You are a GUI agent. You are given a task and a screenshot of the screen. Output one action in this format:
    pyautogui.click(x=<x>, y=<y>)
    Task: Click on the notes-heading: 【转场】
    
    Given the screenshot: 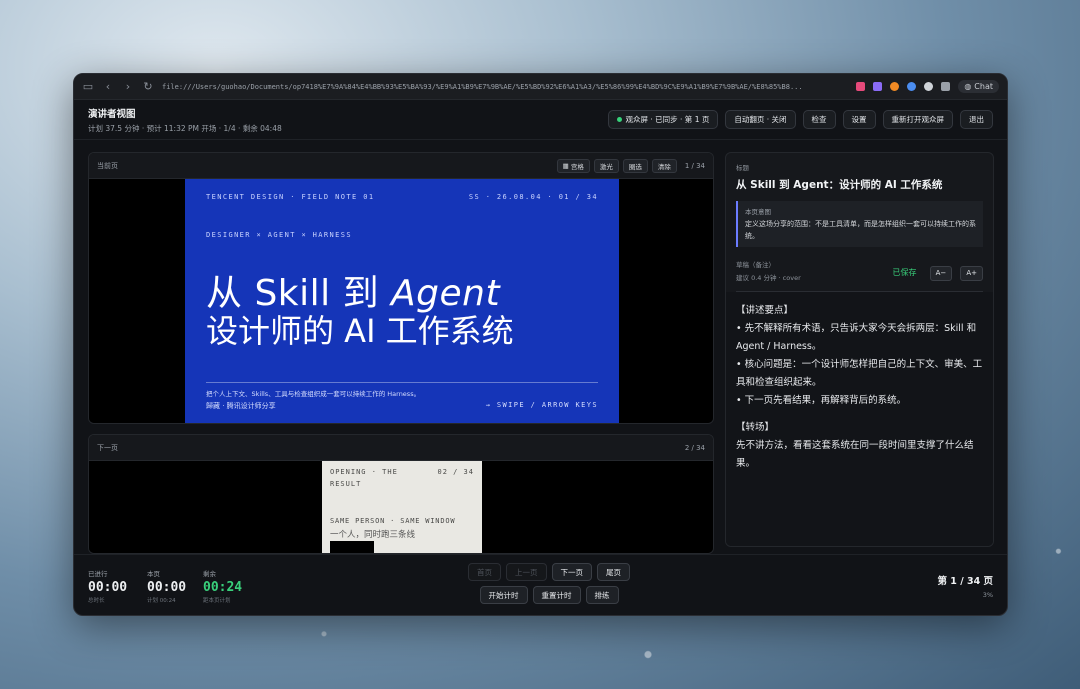 What is the action you would take?
    pyautogui.click(x=755, y=427)
    